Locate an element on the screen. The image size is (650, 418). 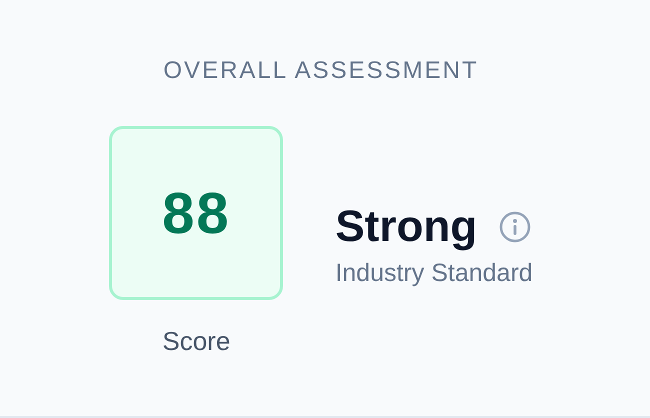
section-title: OVERALL ASSESSMENT is located at coordinates (321, 71).